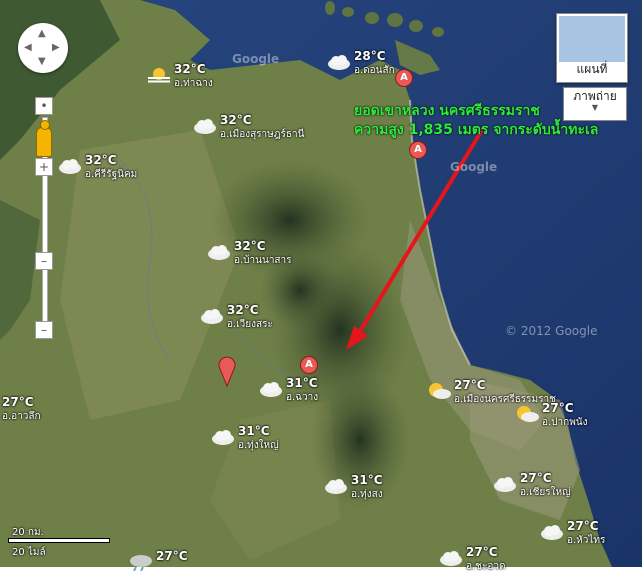 This screenshot has height=574, width=642. What do you see at coordinates (43, 48) in the screenshot?
I see `pan-control: ▲ ▼ ◀ ▶` at bounding box center [43, 48].